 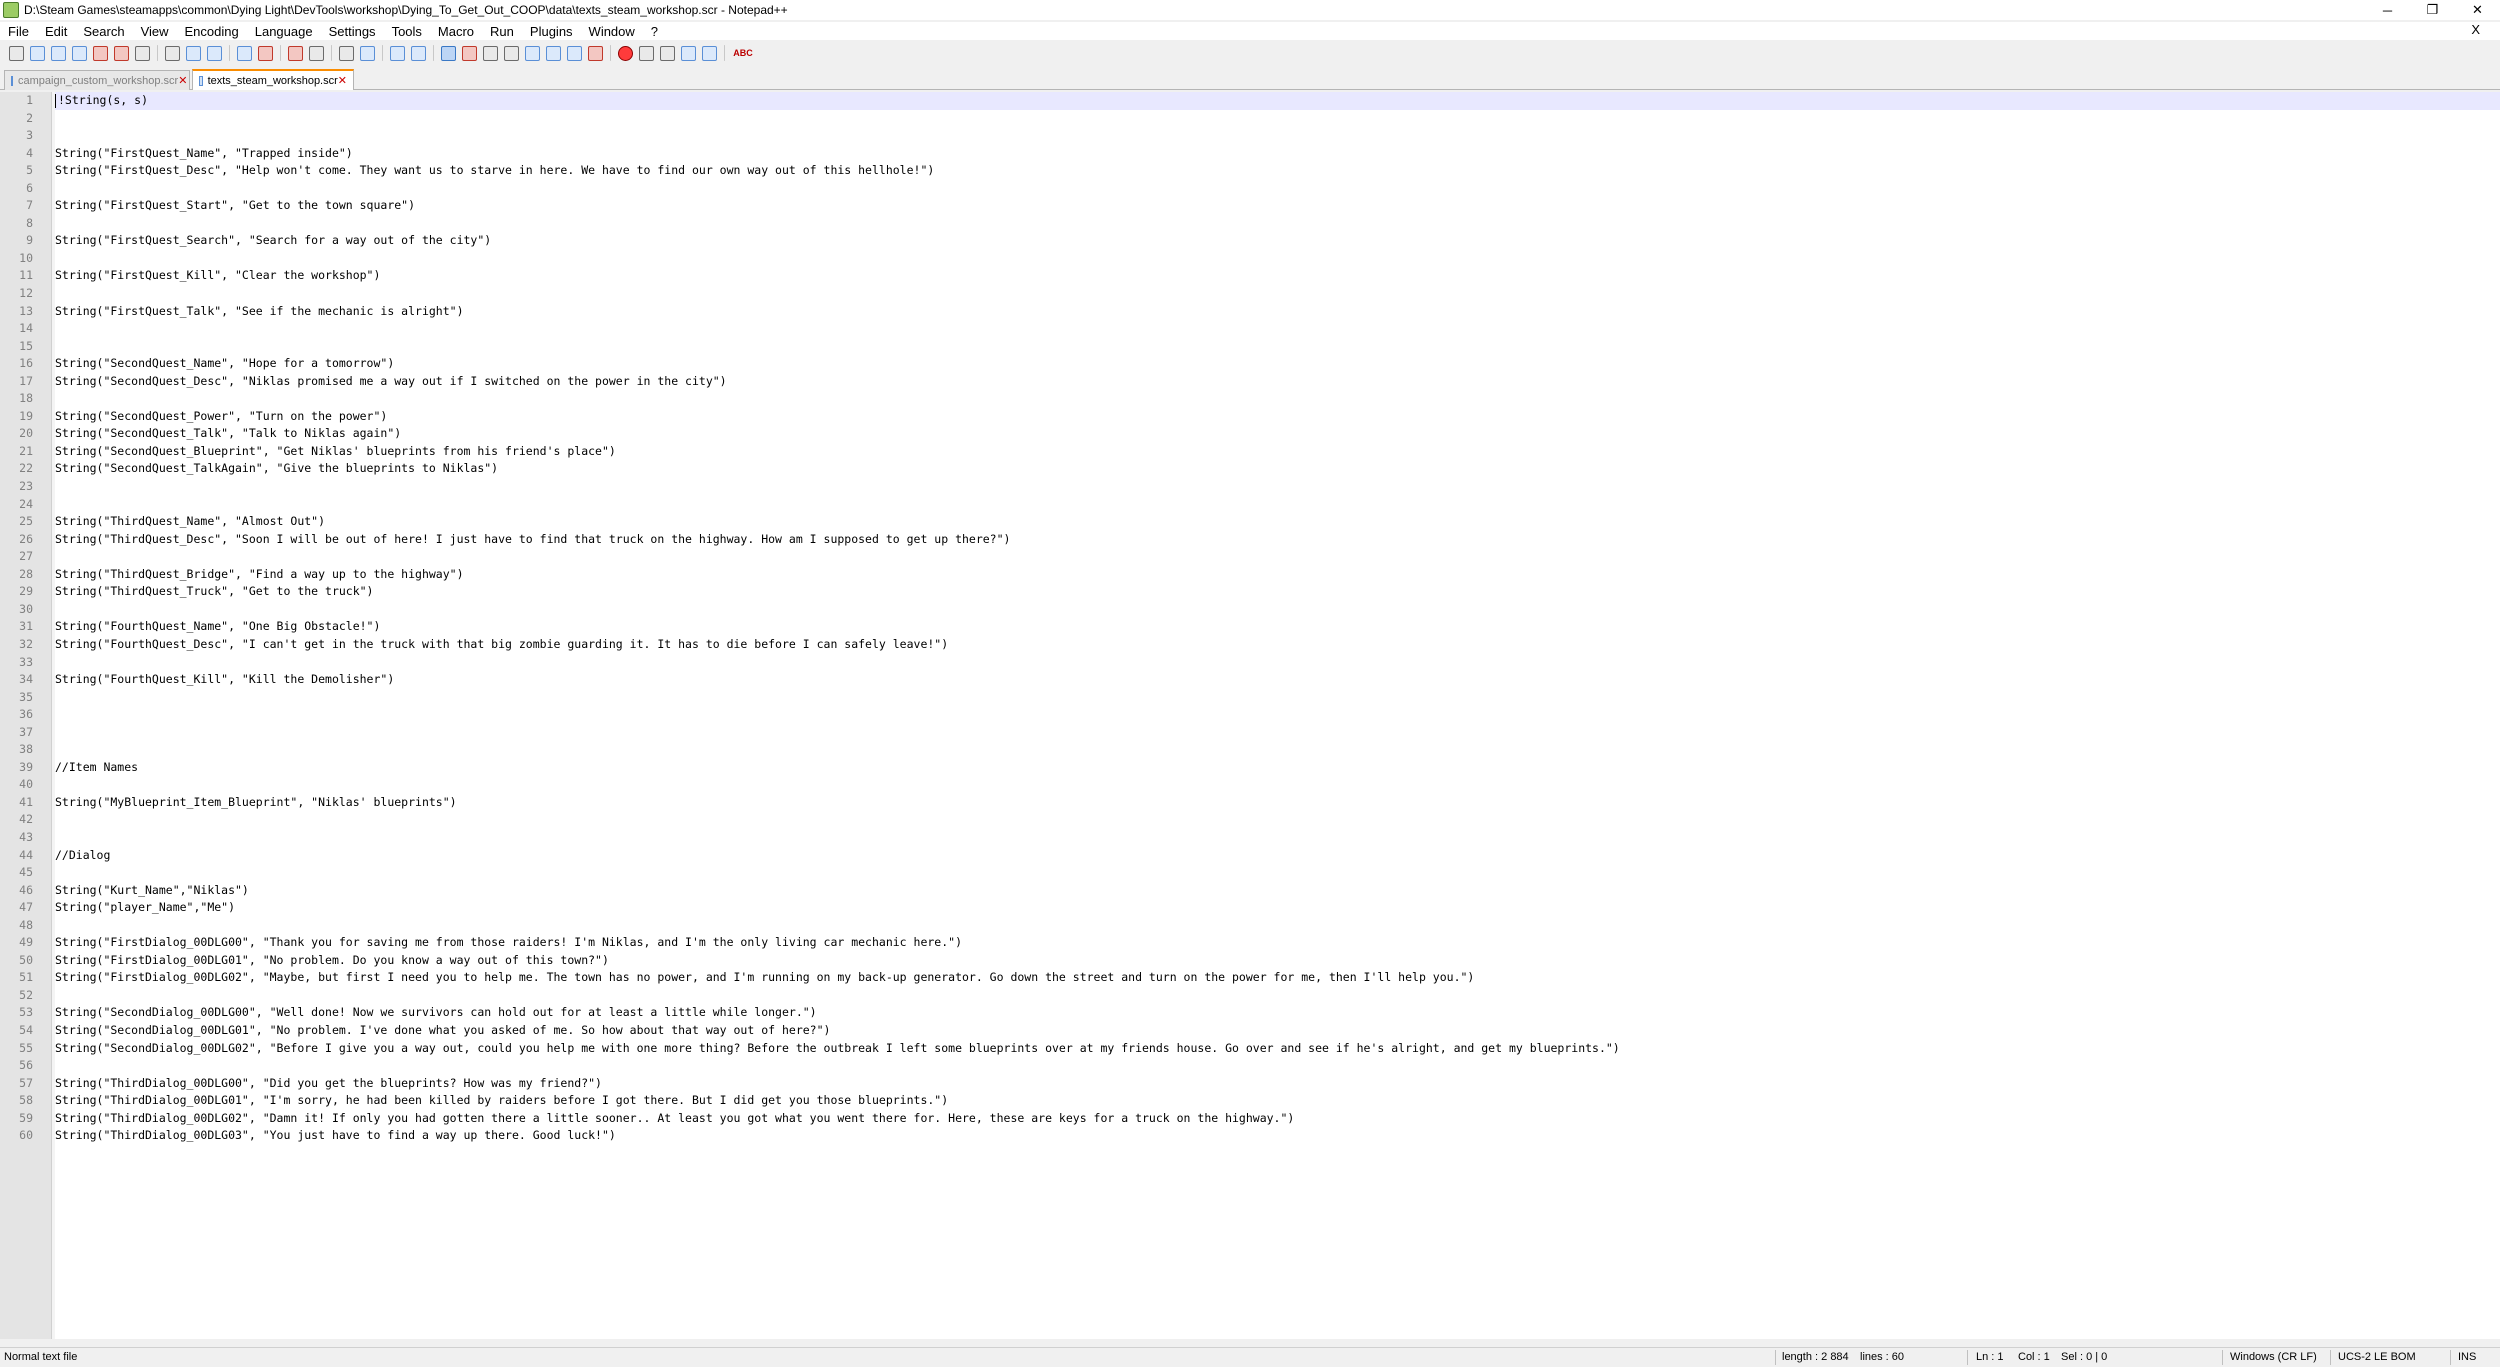 I want to click on menu-language: Language, so click(x=284, y=31).